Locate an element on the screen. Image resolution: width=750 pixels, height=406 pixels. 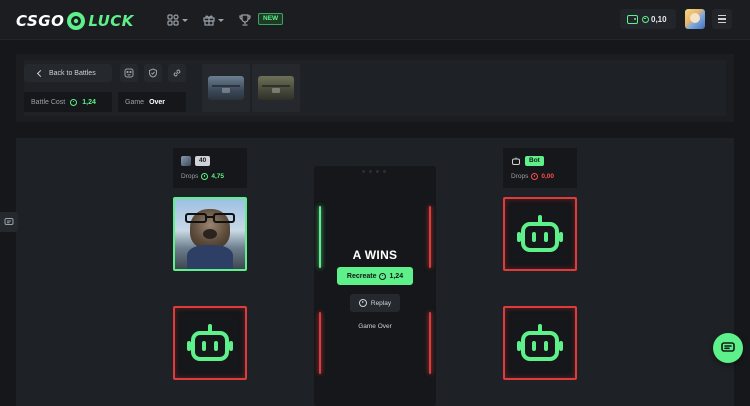
player-a-drops: Drops 4,75 is located at coordinates (202, 176).